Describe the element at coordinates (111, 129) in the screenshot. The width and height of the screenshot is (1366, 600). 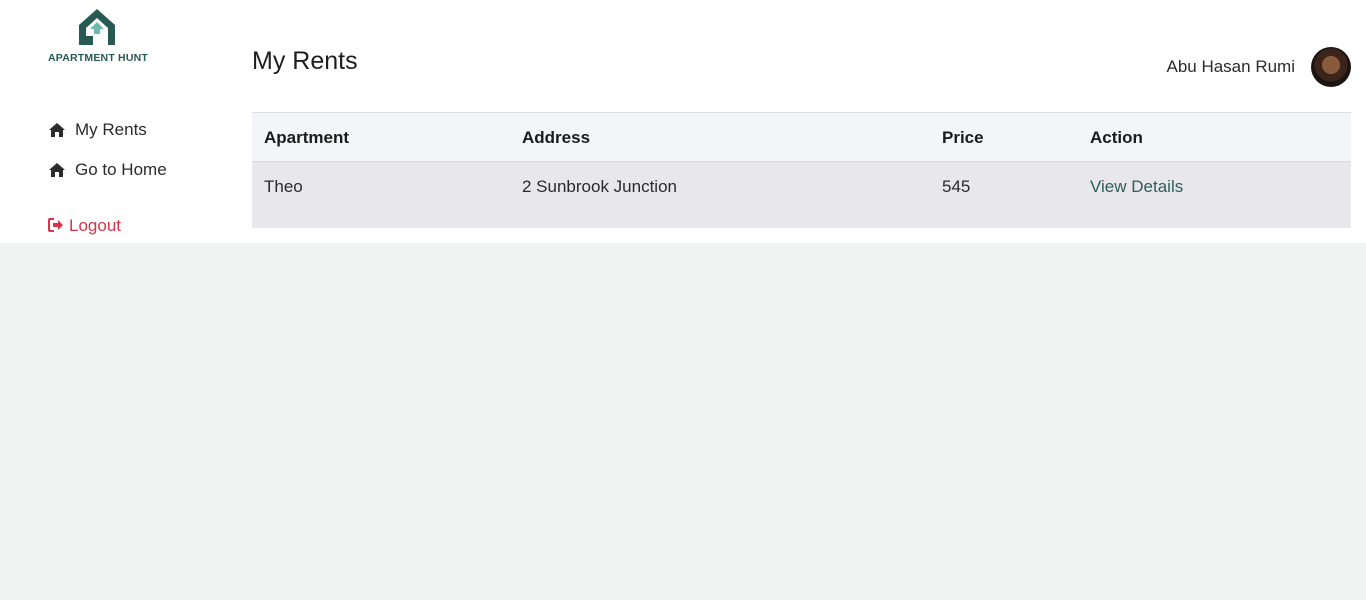
I see `sidebar-item-label: My Rents` at that location.